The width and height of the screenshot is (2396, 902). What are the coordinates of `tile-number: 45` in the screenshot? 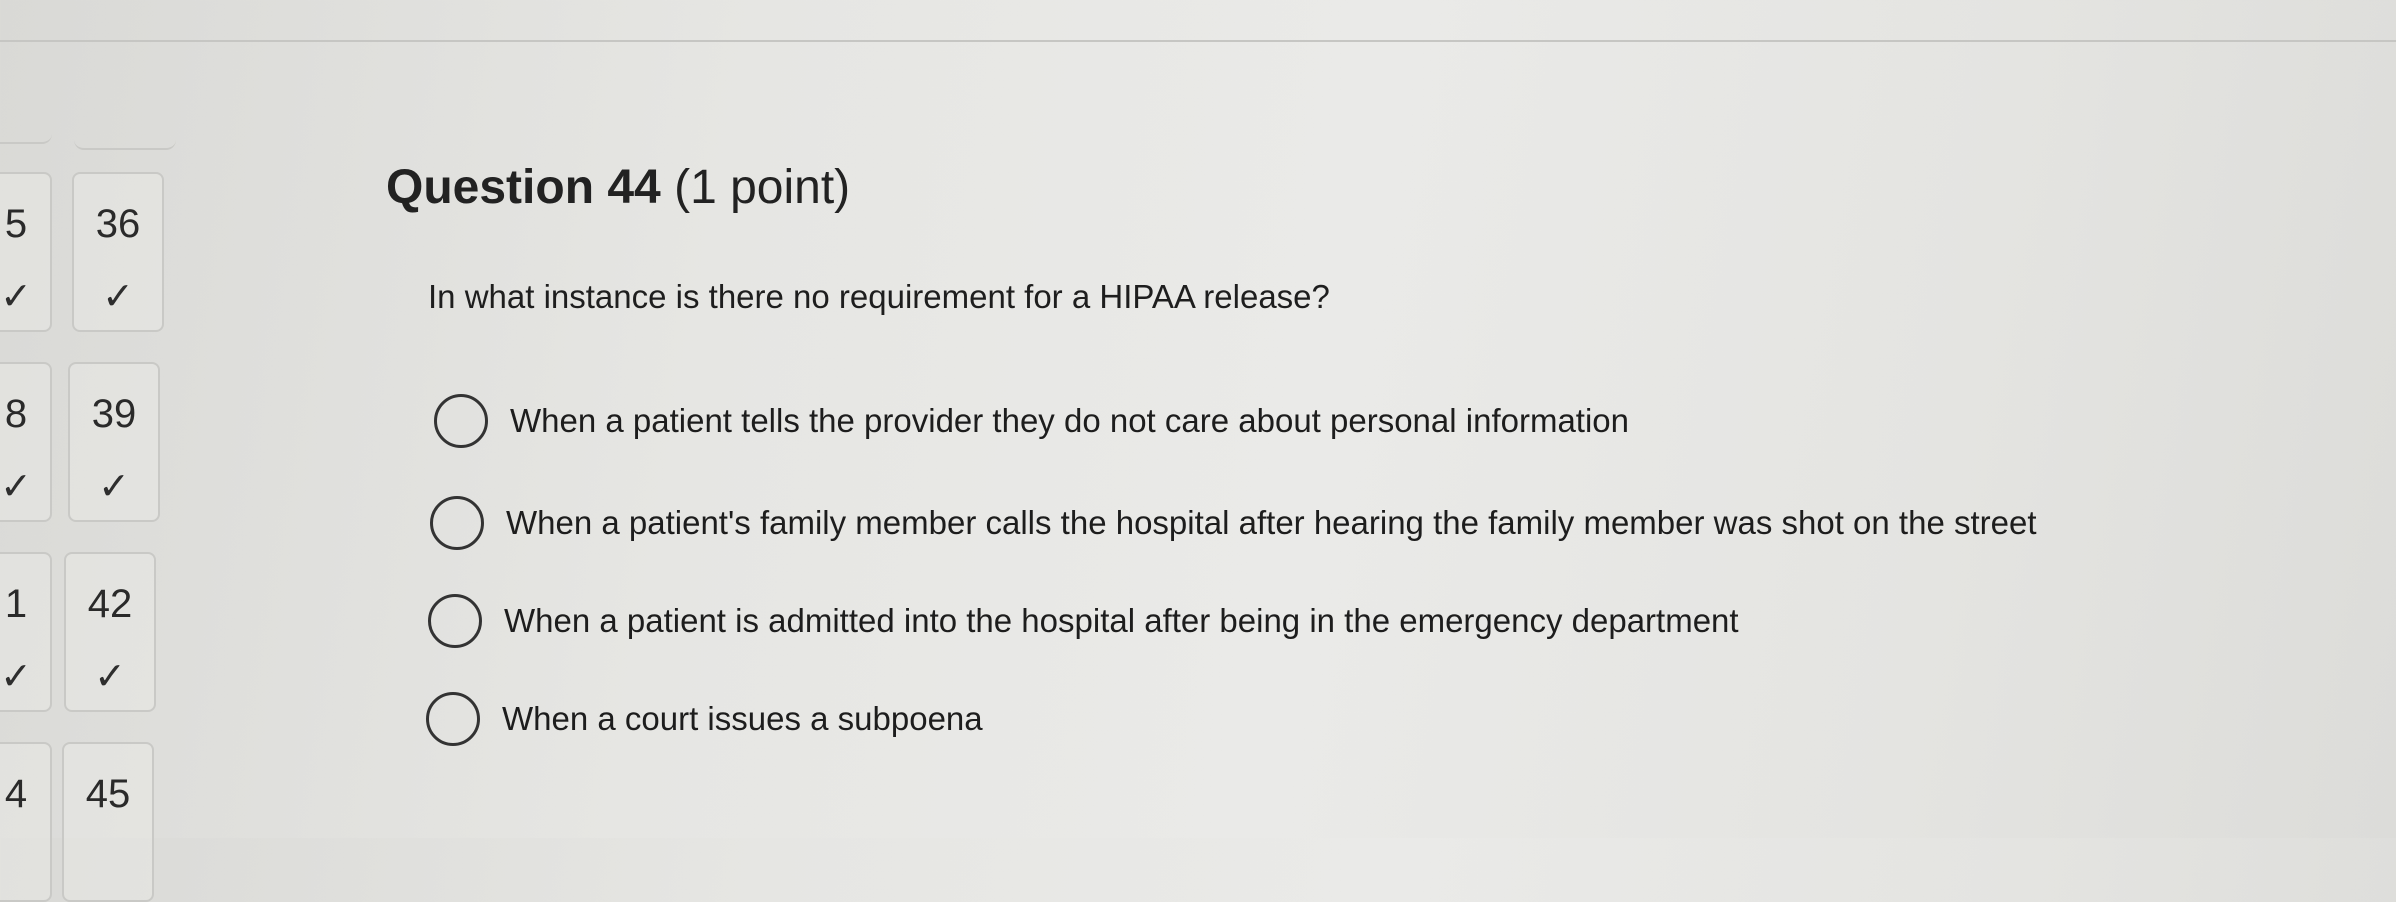 It's located at (108, 794).